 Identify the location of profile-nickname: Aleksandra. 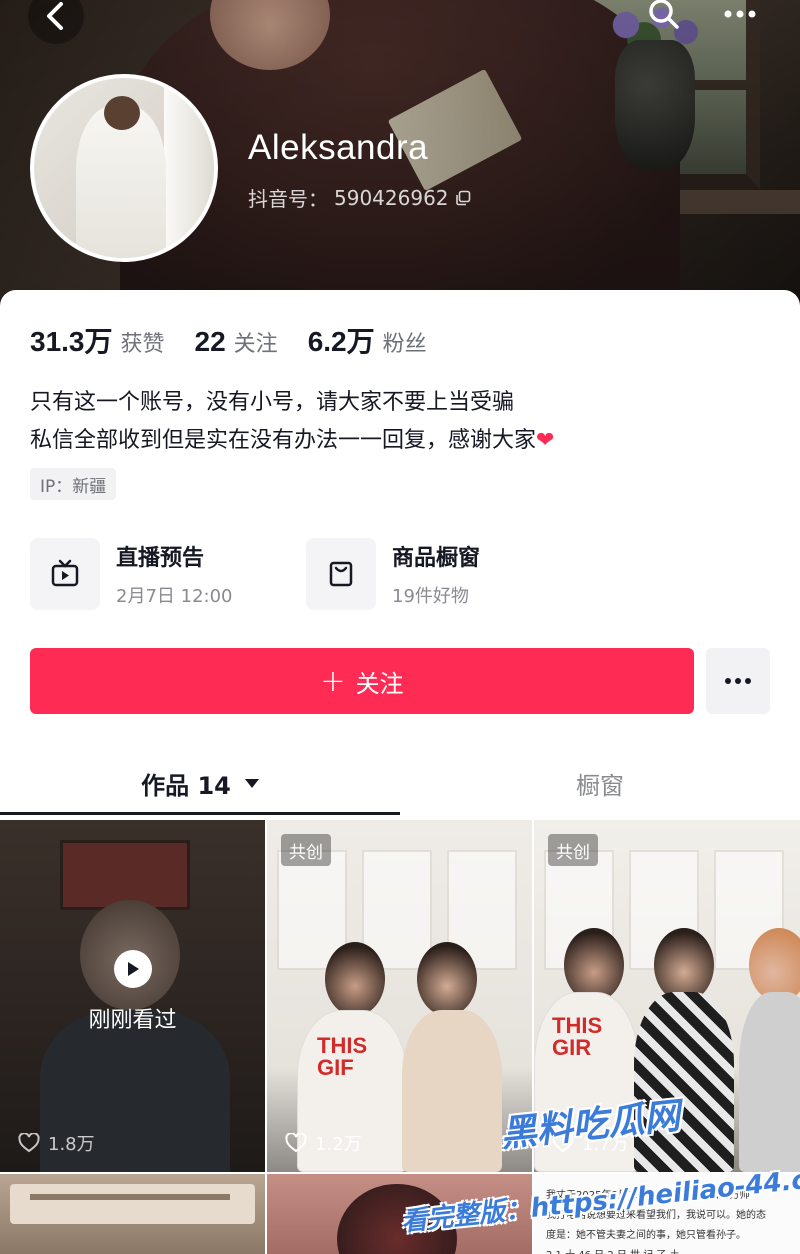
(338, 147).